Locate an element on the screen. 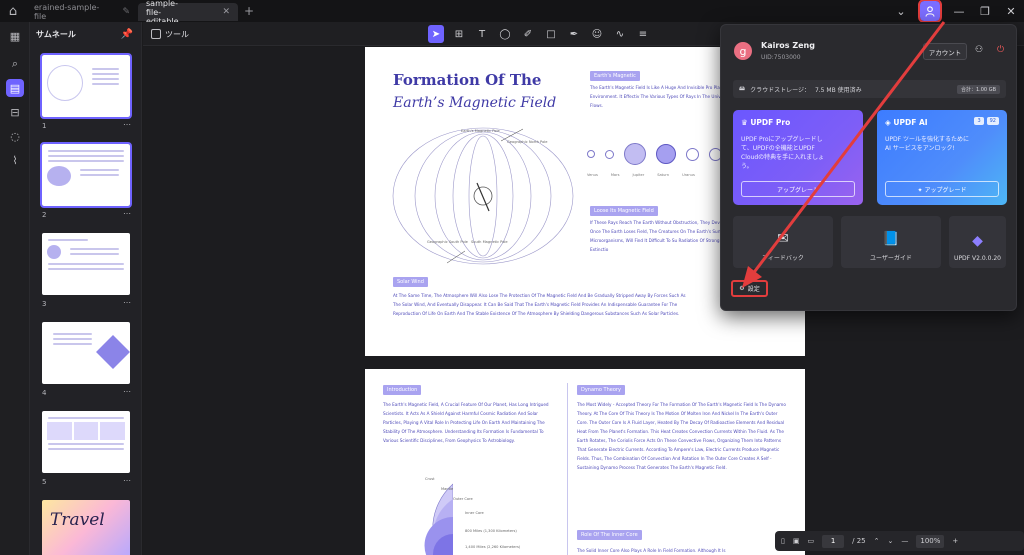  view-mode-icon: ▯ is located at coordinates (783, 541).